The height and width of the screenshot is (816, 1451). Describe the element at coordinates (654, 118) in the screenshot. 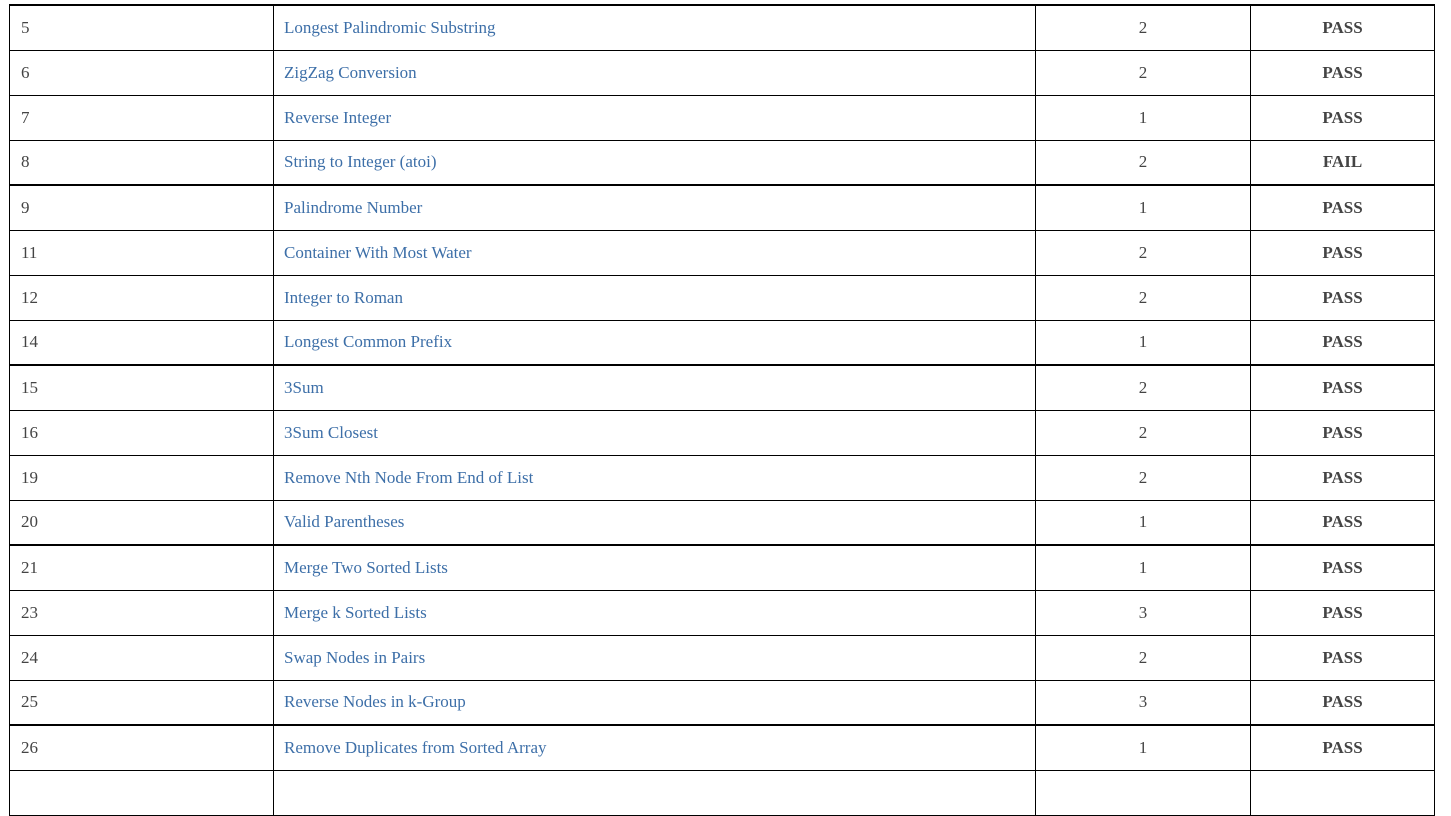

I see `problem-title-cell: Reverse Integer` at that location.